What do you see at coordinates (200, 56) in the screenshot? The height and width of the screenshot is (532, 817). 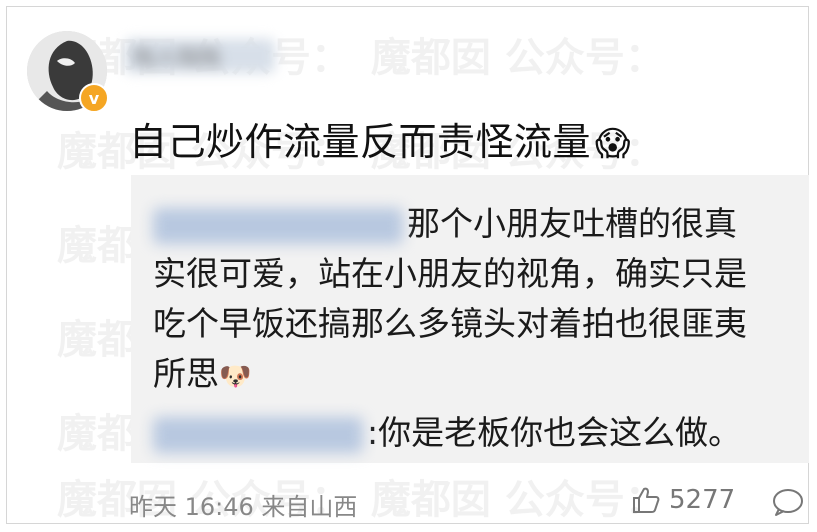 I see `username: 陆人陆陆` at bounding box center [200, 56].